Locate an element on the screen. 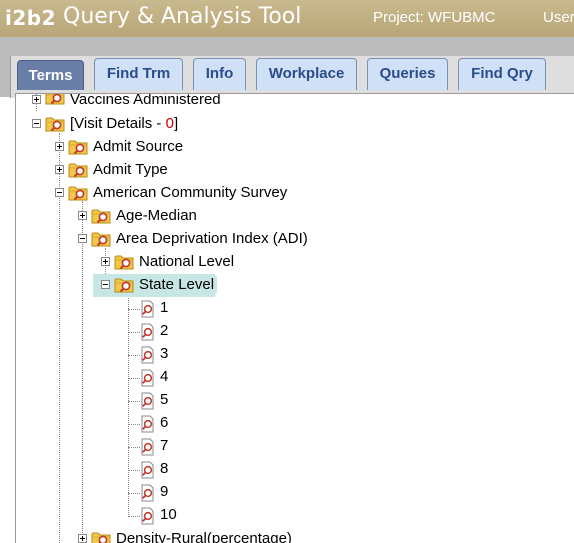  node-label: Vaccines Administered is located at coordinates (145, 100).